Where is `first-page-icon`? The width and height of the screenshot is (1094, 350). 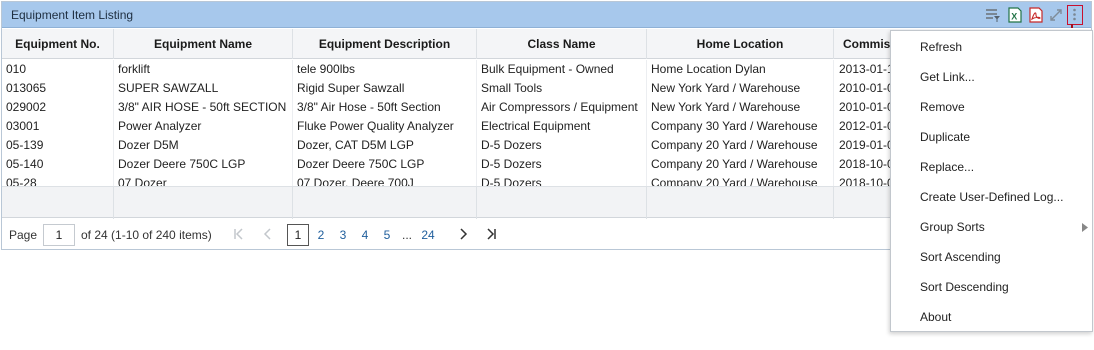 first-page-icon is located at coordinates (239, 234).